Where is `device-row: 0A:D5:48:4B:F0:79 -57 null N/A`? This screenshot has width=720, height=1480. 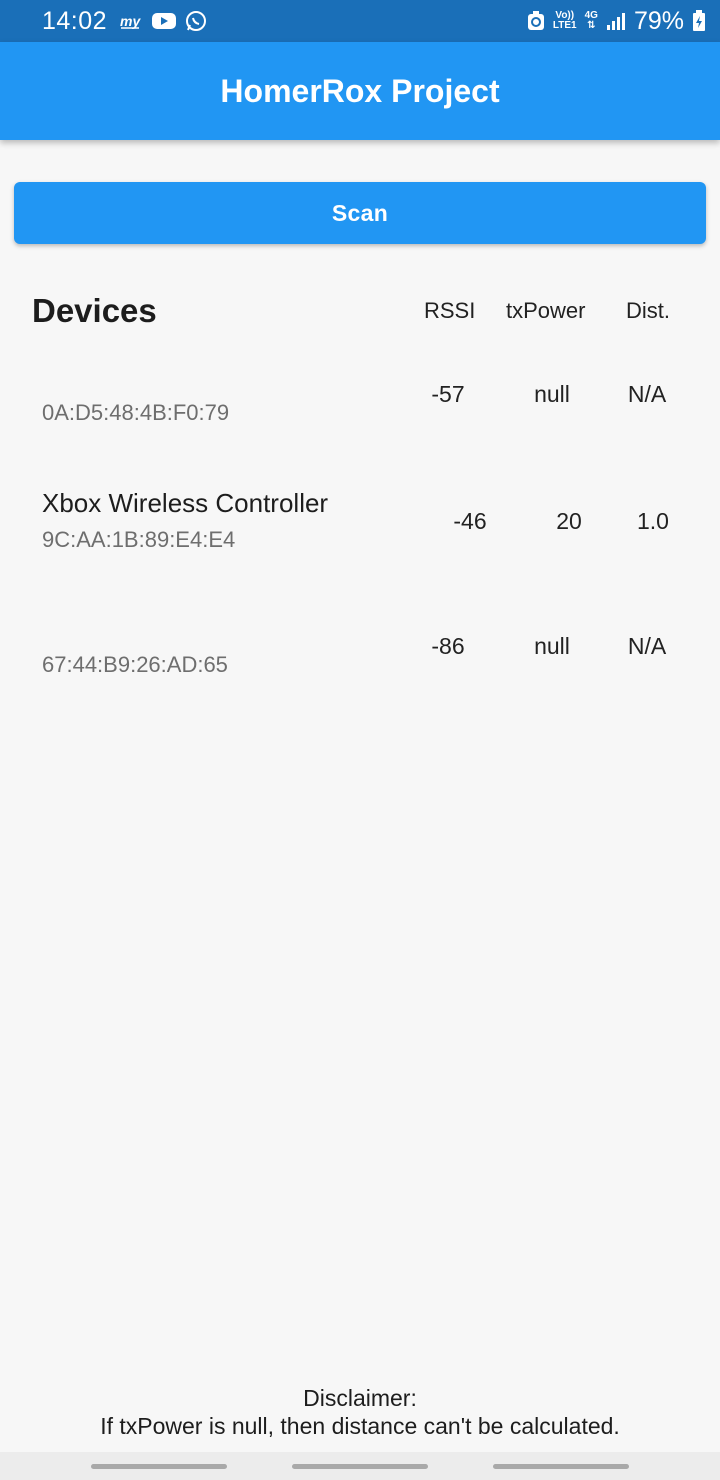
device-row: 0A:D5:48:4B:F0:79 -57 null N/A is located at coordinates (360, 425).